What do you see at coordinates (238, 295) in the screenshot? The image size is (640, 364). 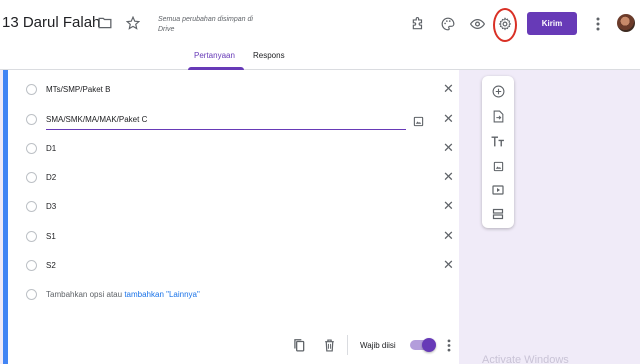 I see `add-option-row: Tambahkan opsi atau tambahkan "Lainnya"` at bounding box center [238, 295].